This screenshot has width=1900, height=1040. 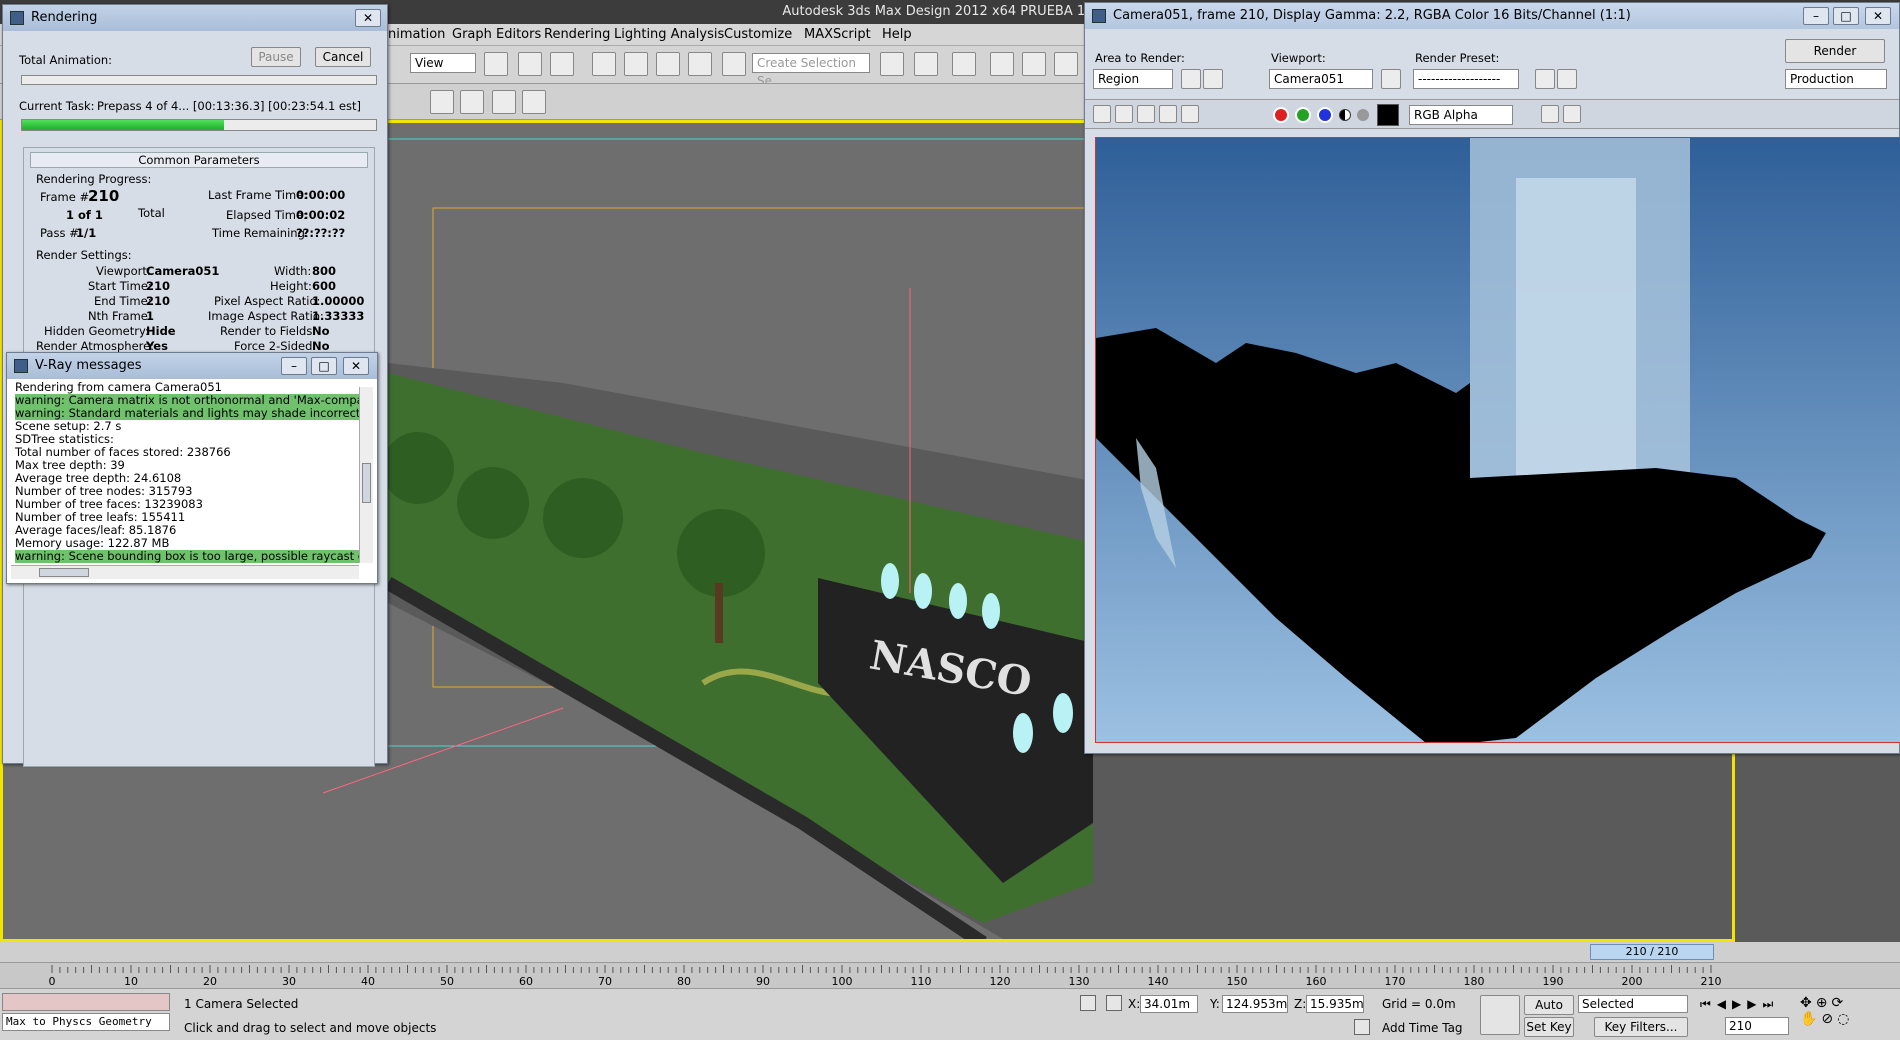 I want to click on common-parameters-rollout: Common Parameters, so click(x=199, y=160).